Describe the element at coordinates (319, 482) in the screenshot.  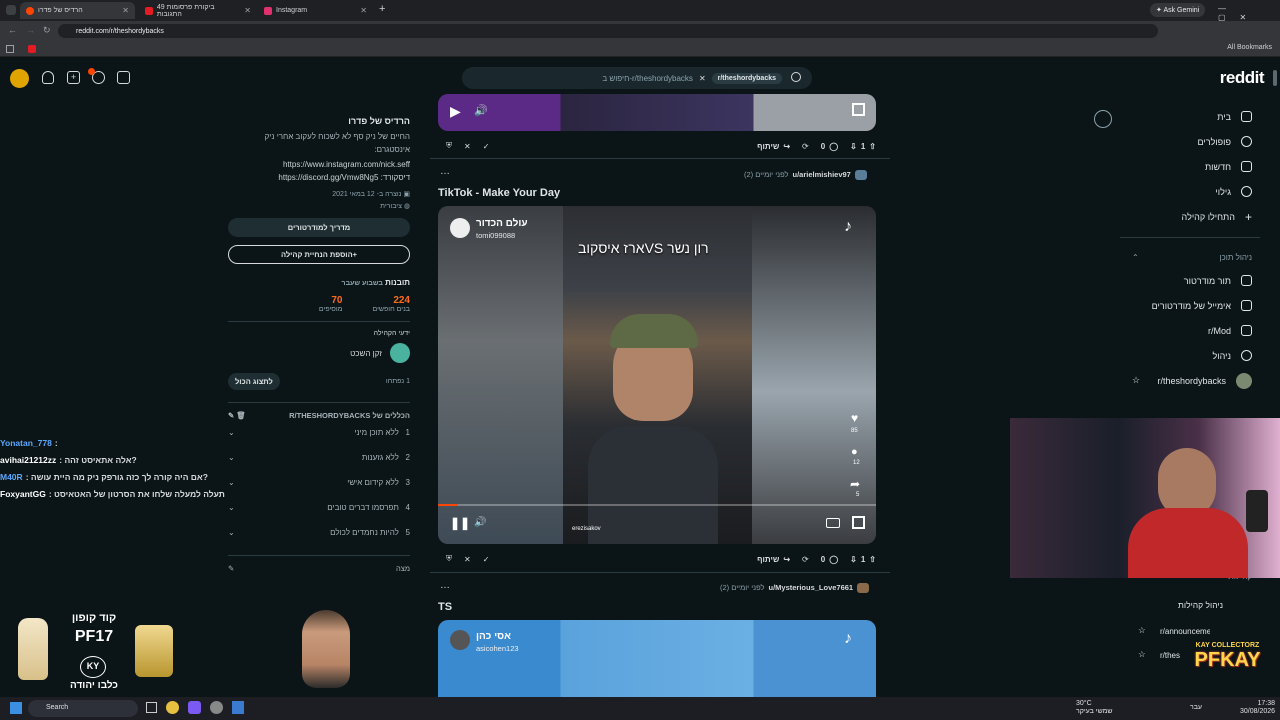
I see `rule-item: 3 ללא קידום אישי ⌄` at that location.